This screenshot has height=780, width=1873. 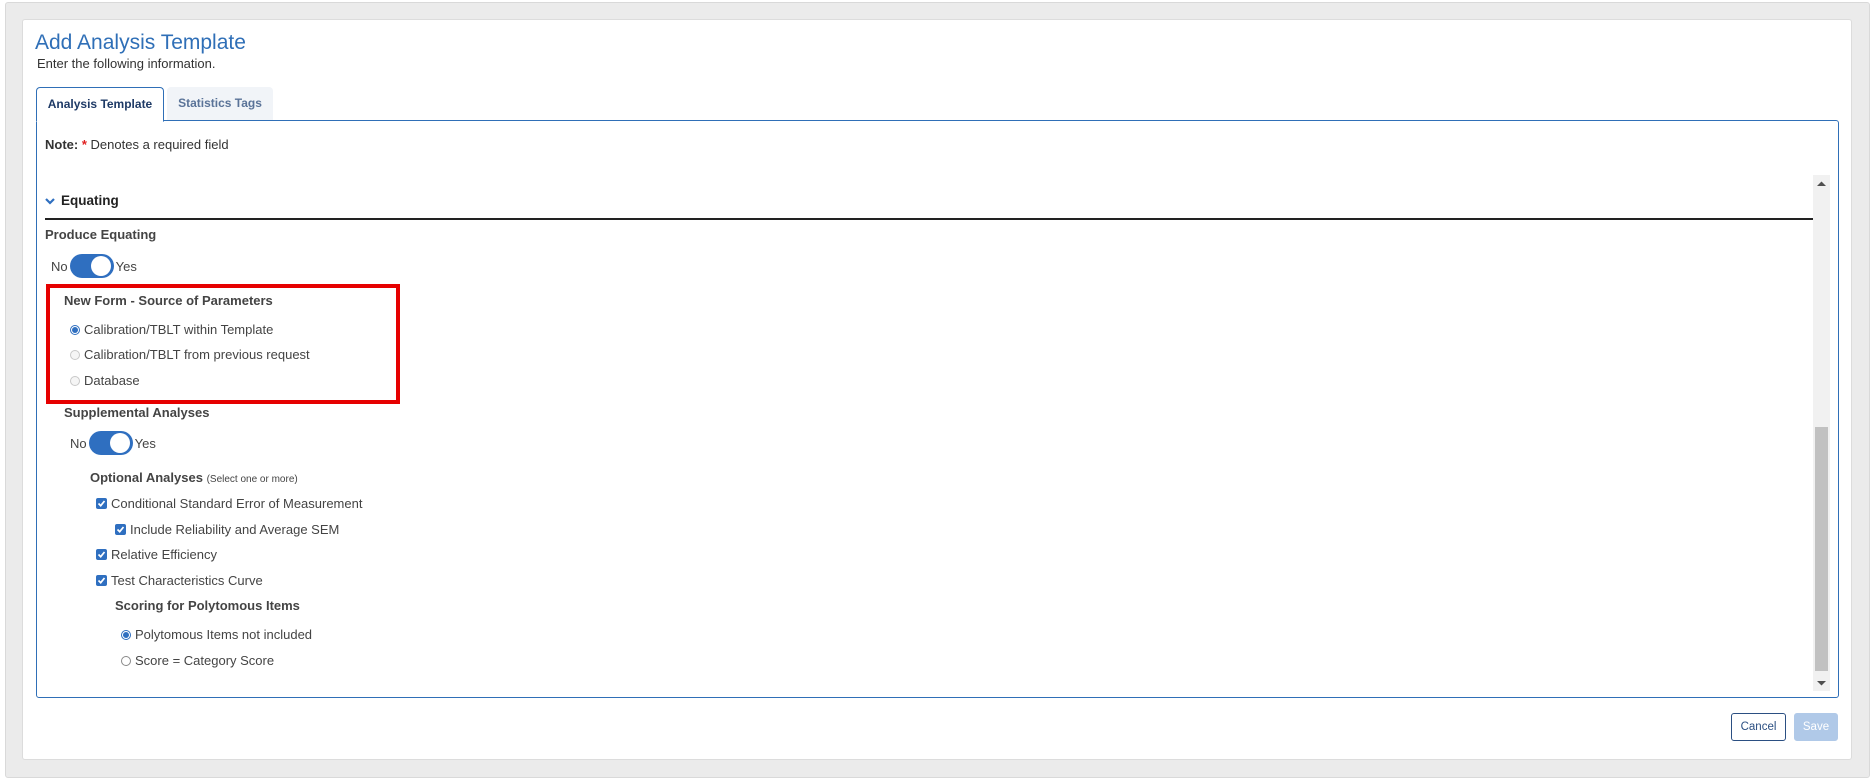 I want to click on radio-database: Database, so click(x=105, y=380).